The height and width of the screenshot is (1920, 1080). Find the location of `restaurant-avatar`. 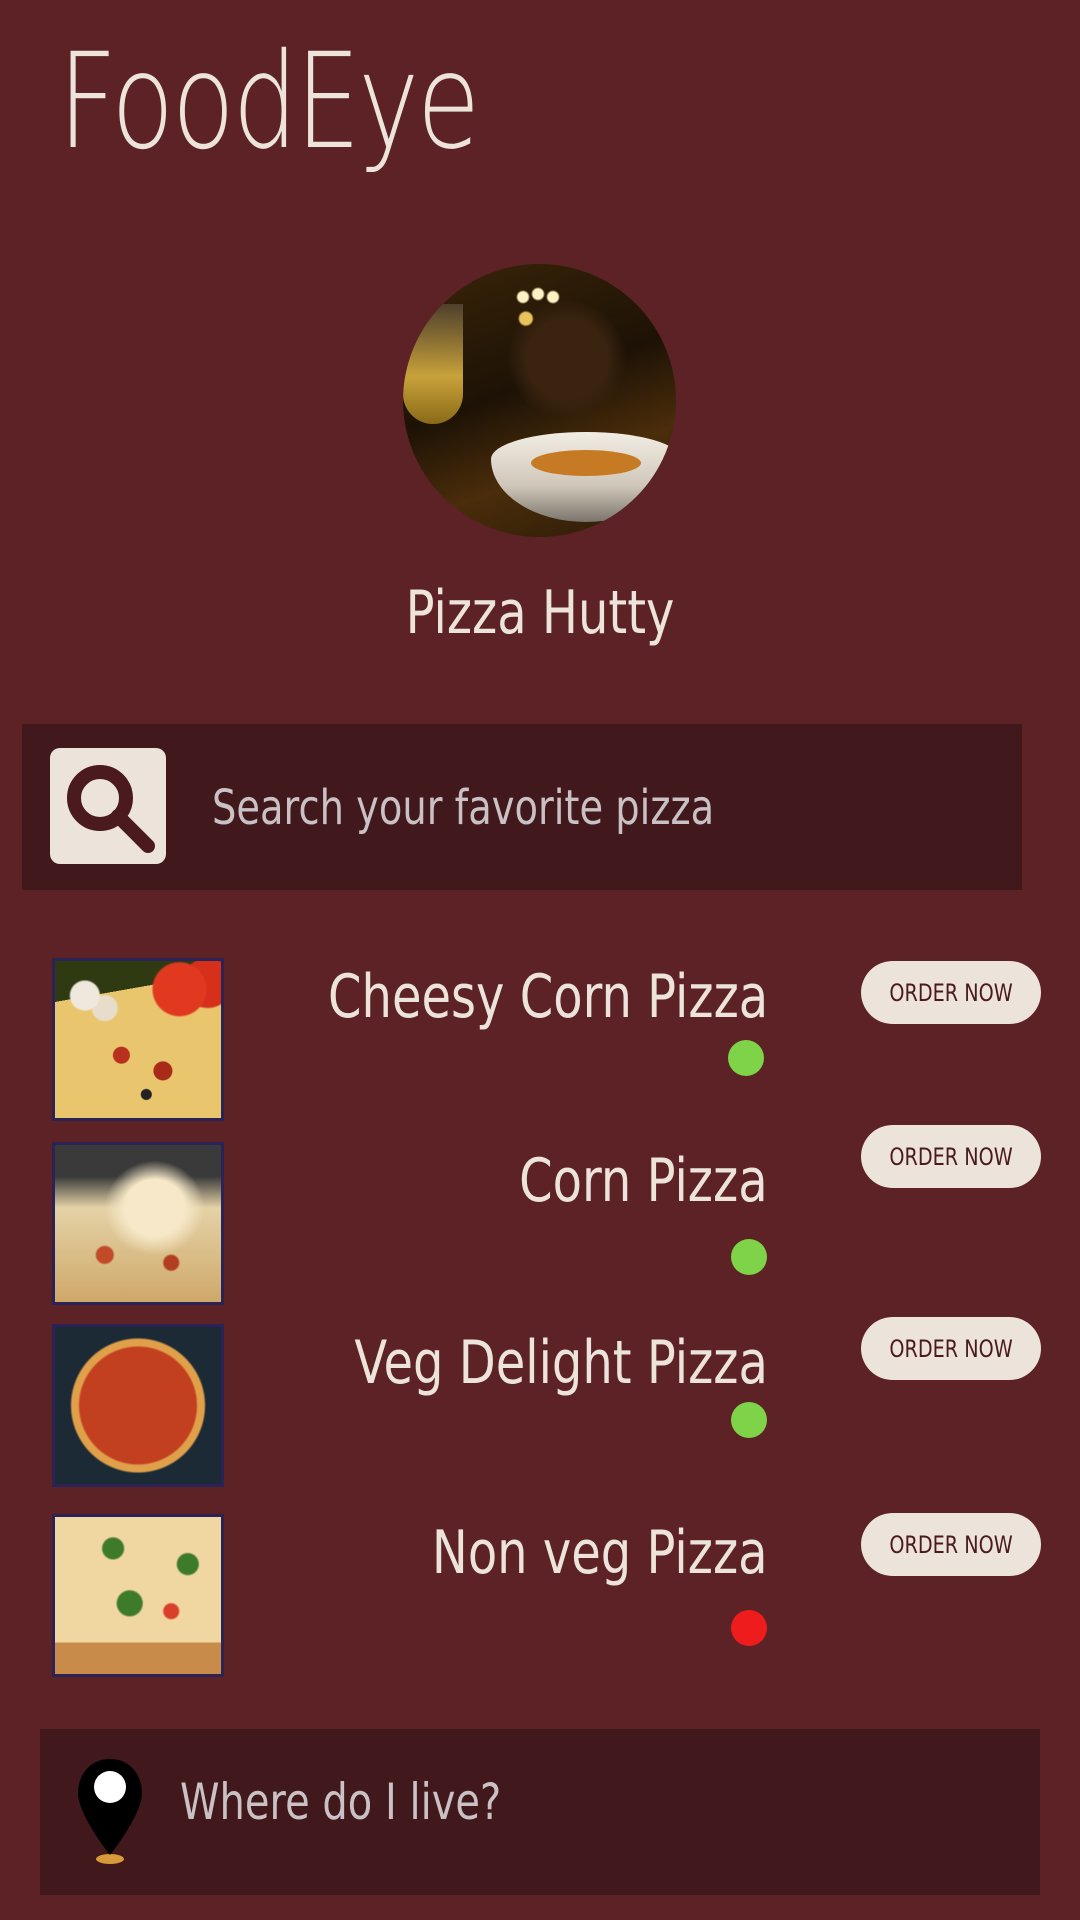

restaurant-avatar is located at coordinates (539, 400).